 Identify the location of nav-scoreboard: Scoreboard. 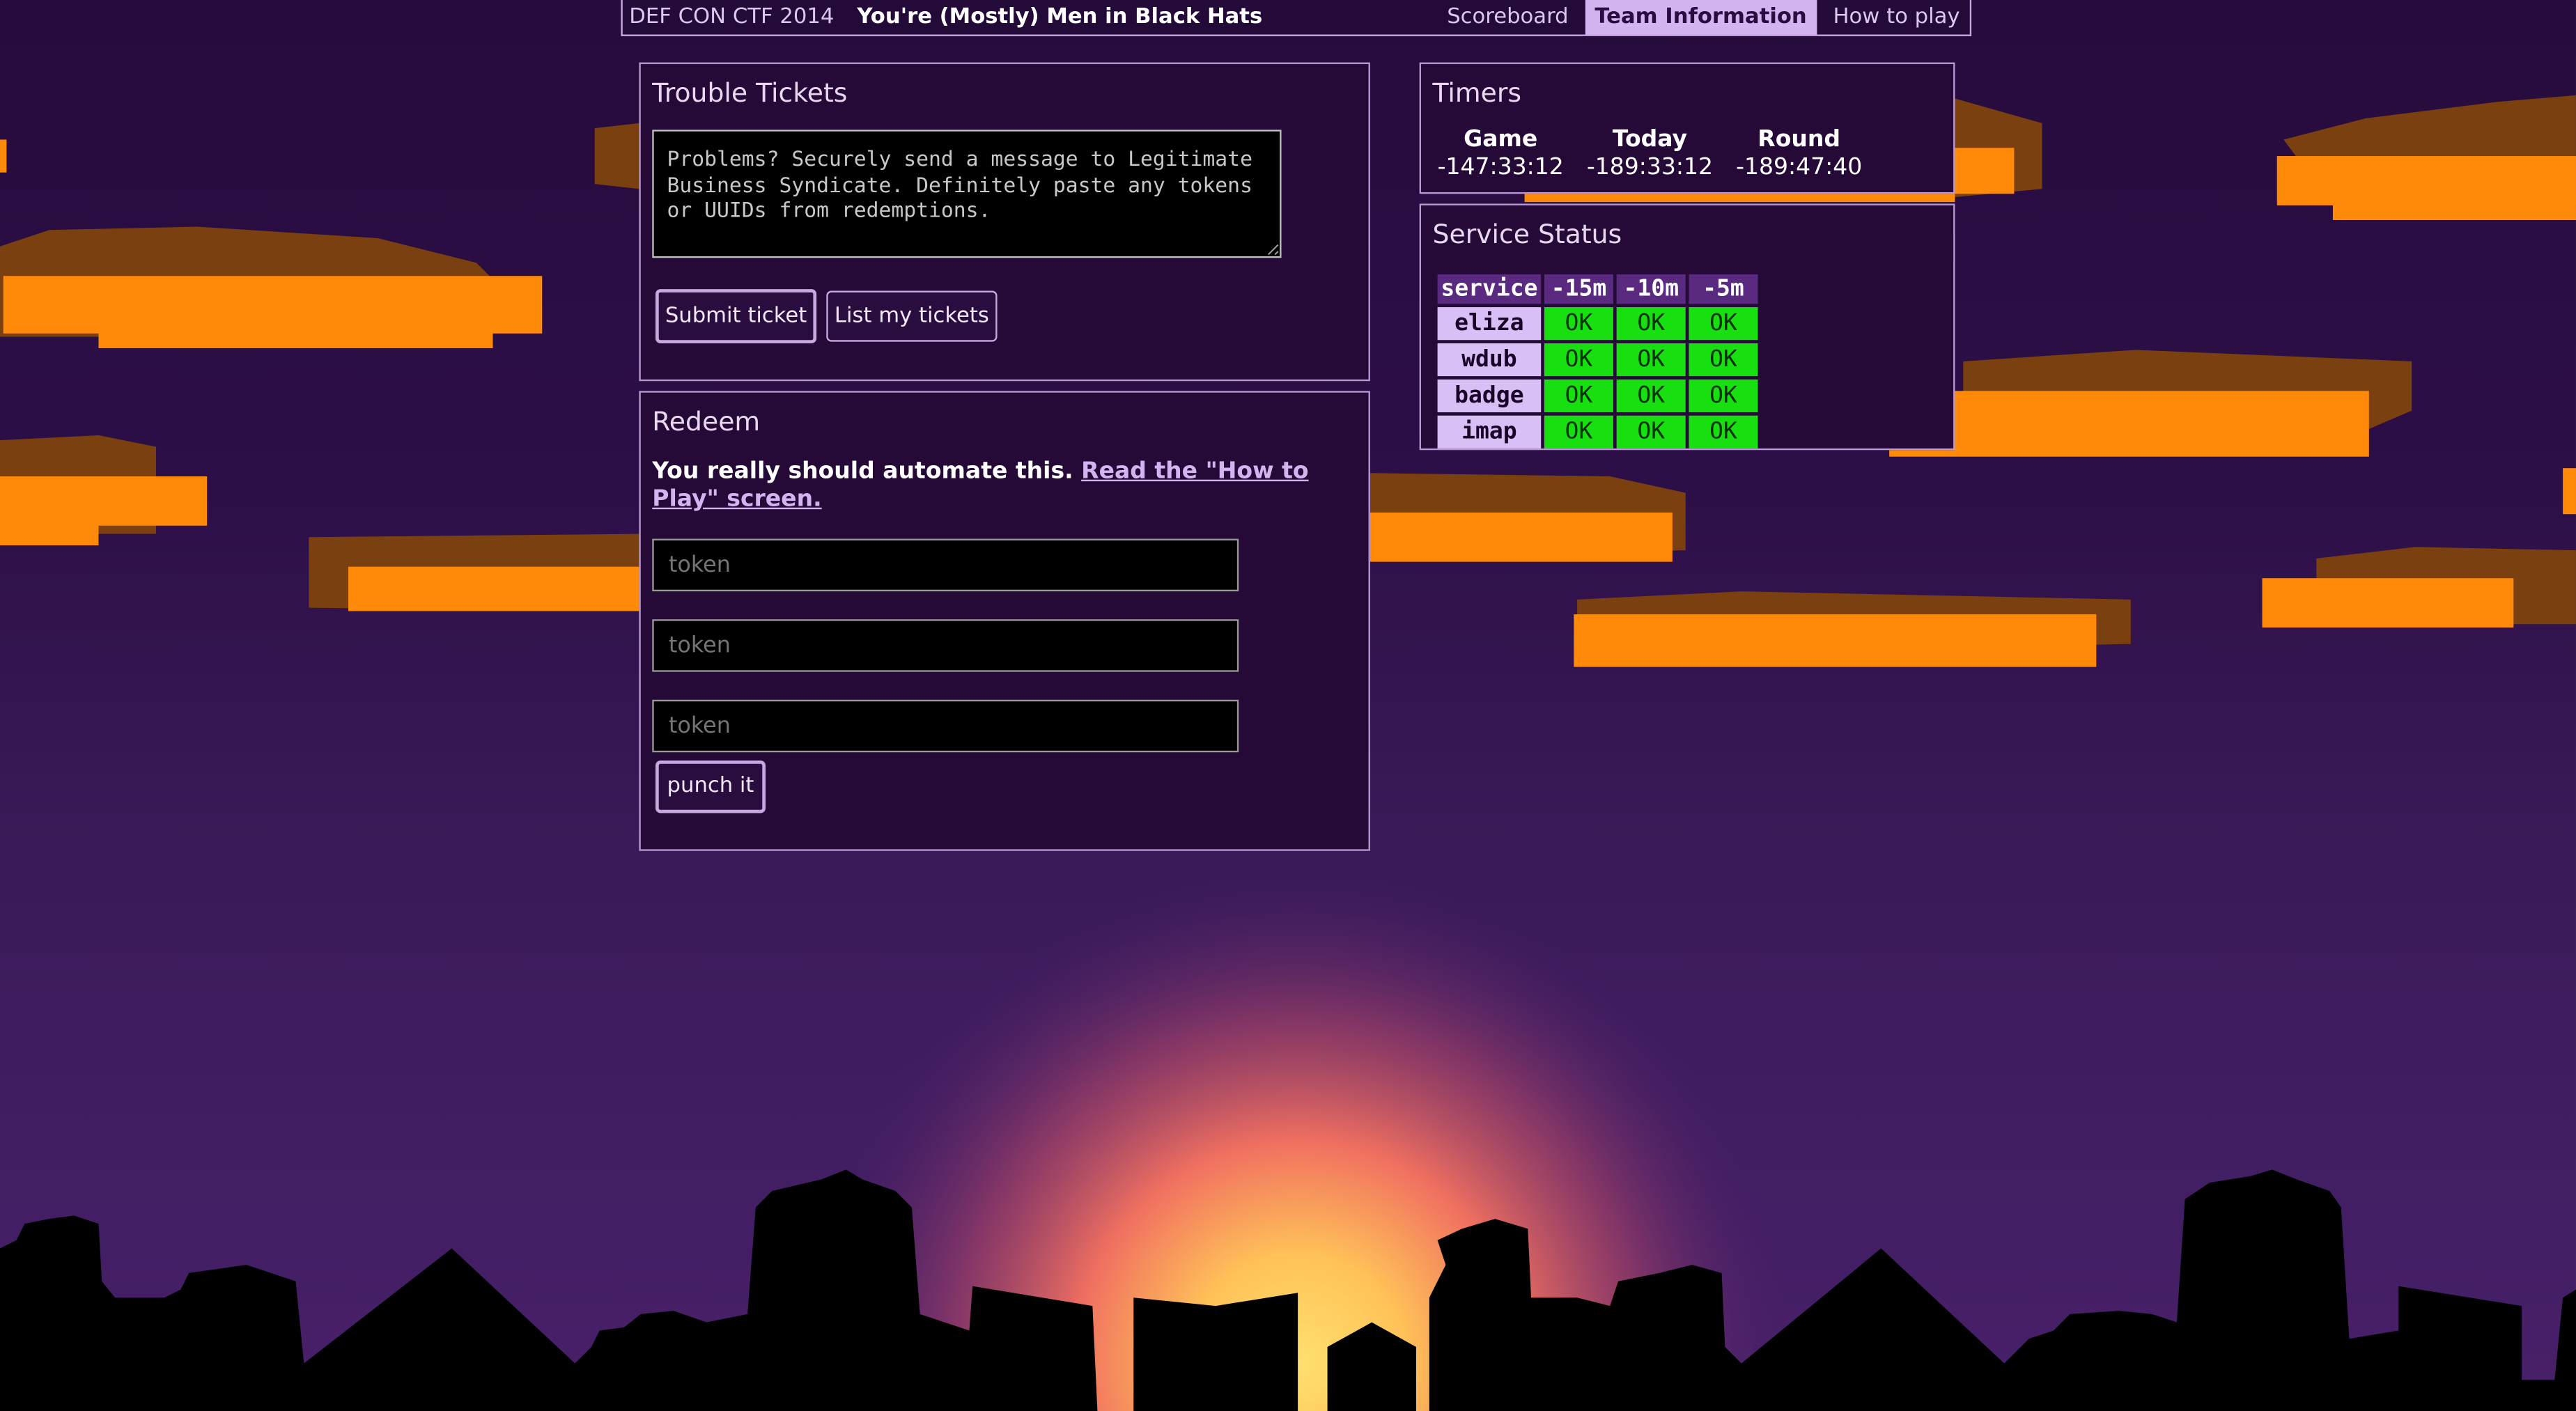
(1507, 17).